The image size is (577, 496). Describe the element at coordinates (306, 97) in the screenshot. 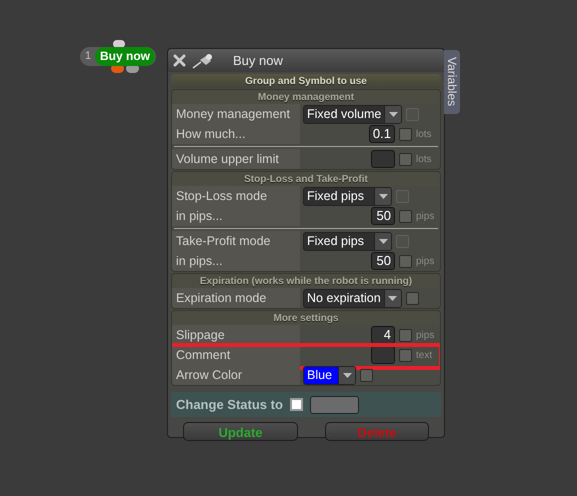

I see `section-header: Money management` at that location.